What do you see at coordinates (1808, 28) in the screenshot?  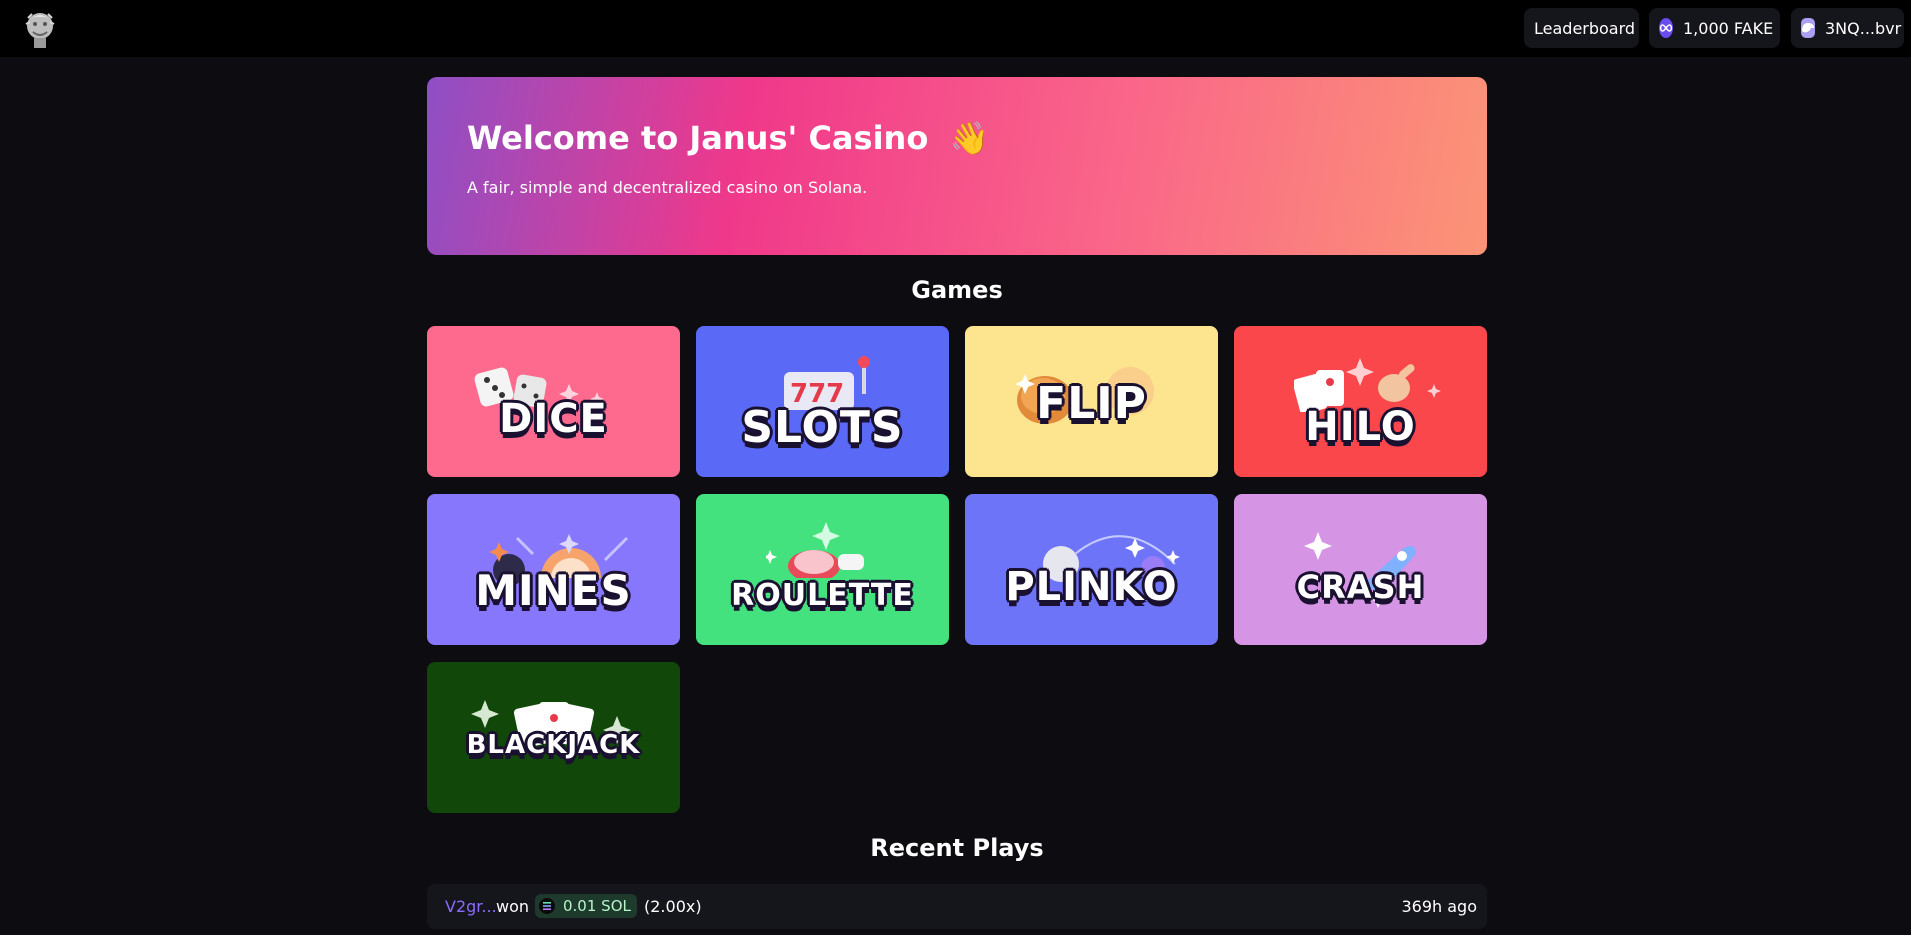 I see `phantom-wallet-icon` at bounding box center [1808, 28].